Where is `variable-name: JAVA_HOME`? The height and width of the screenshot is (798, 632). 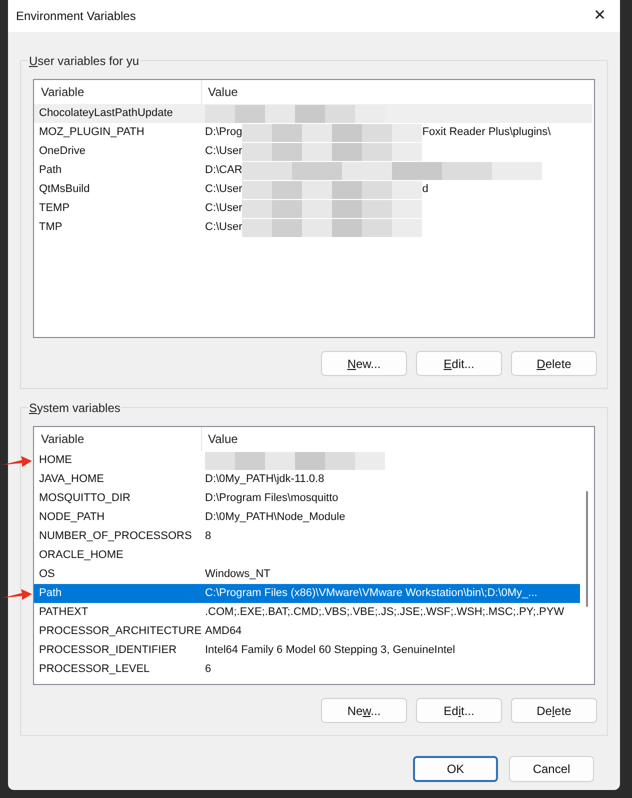
variable-name: JAVA_HOME is located at coordinates (71, 480).